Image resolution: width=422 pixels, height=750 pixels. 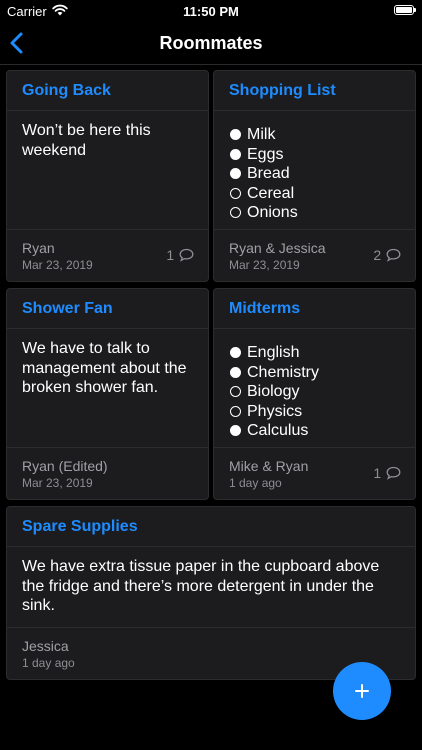 I want to click on checklist-item: Physics, so click(x=315, y=412).